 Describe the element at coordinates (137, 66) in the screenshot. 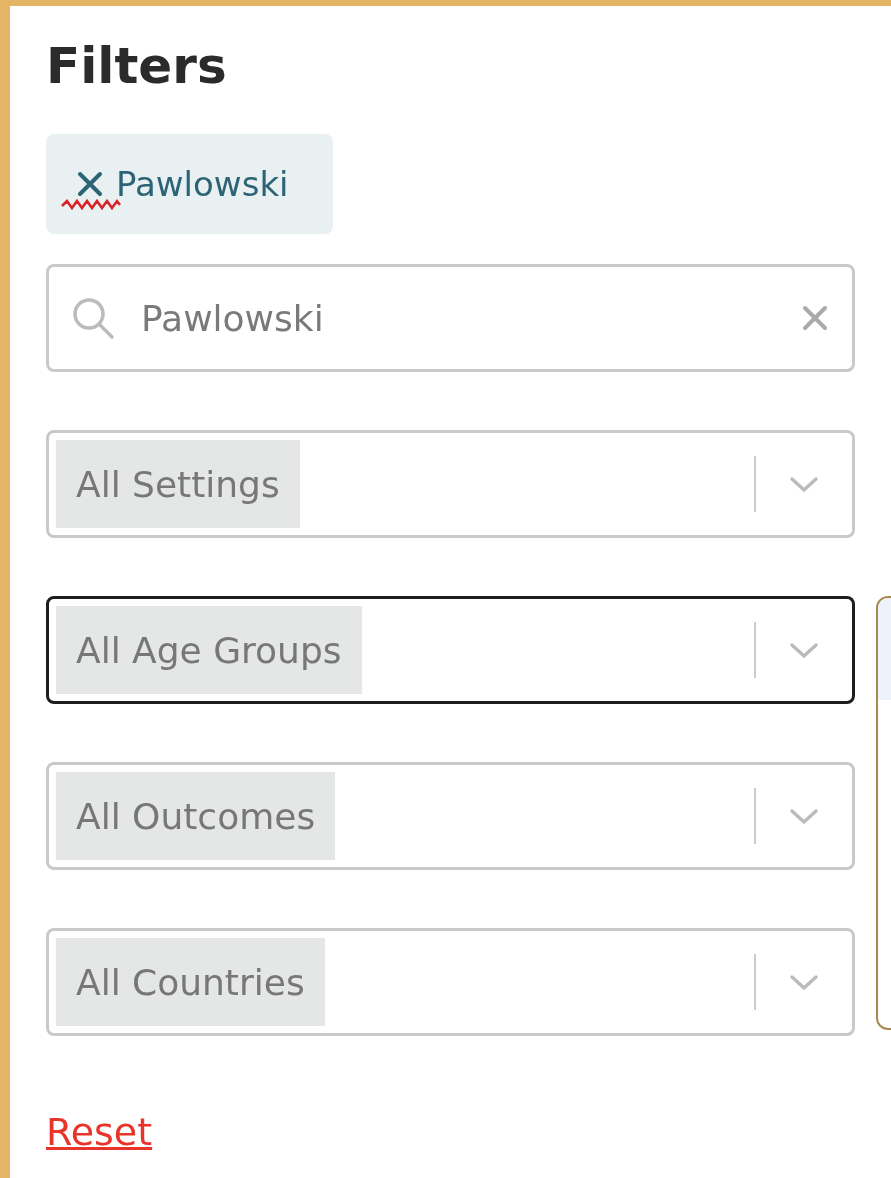

I see `filters-heading: Filters` at that location.